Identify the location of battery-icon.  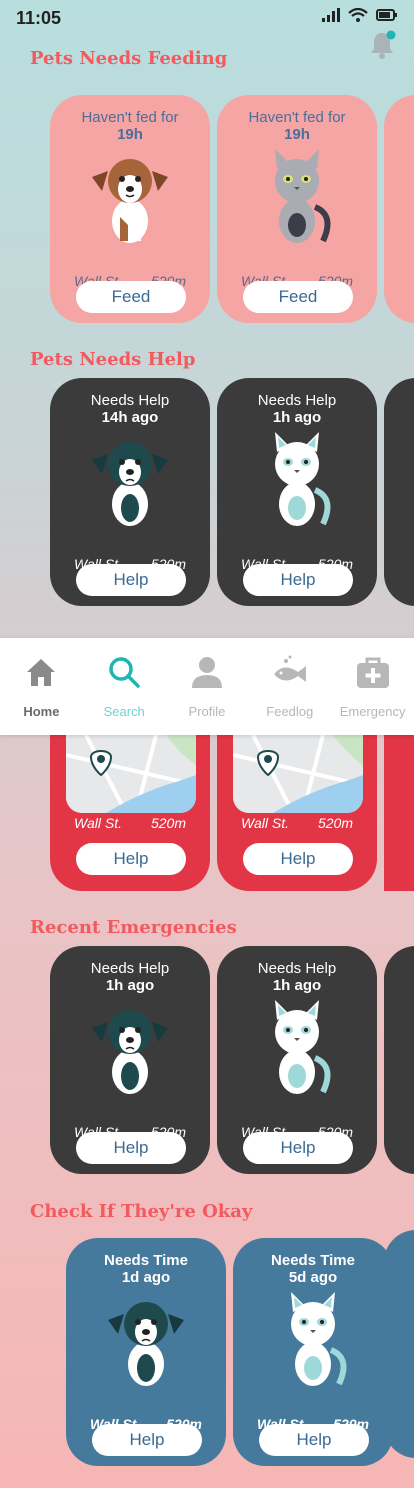
(386, 15).